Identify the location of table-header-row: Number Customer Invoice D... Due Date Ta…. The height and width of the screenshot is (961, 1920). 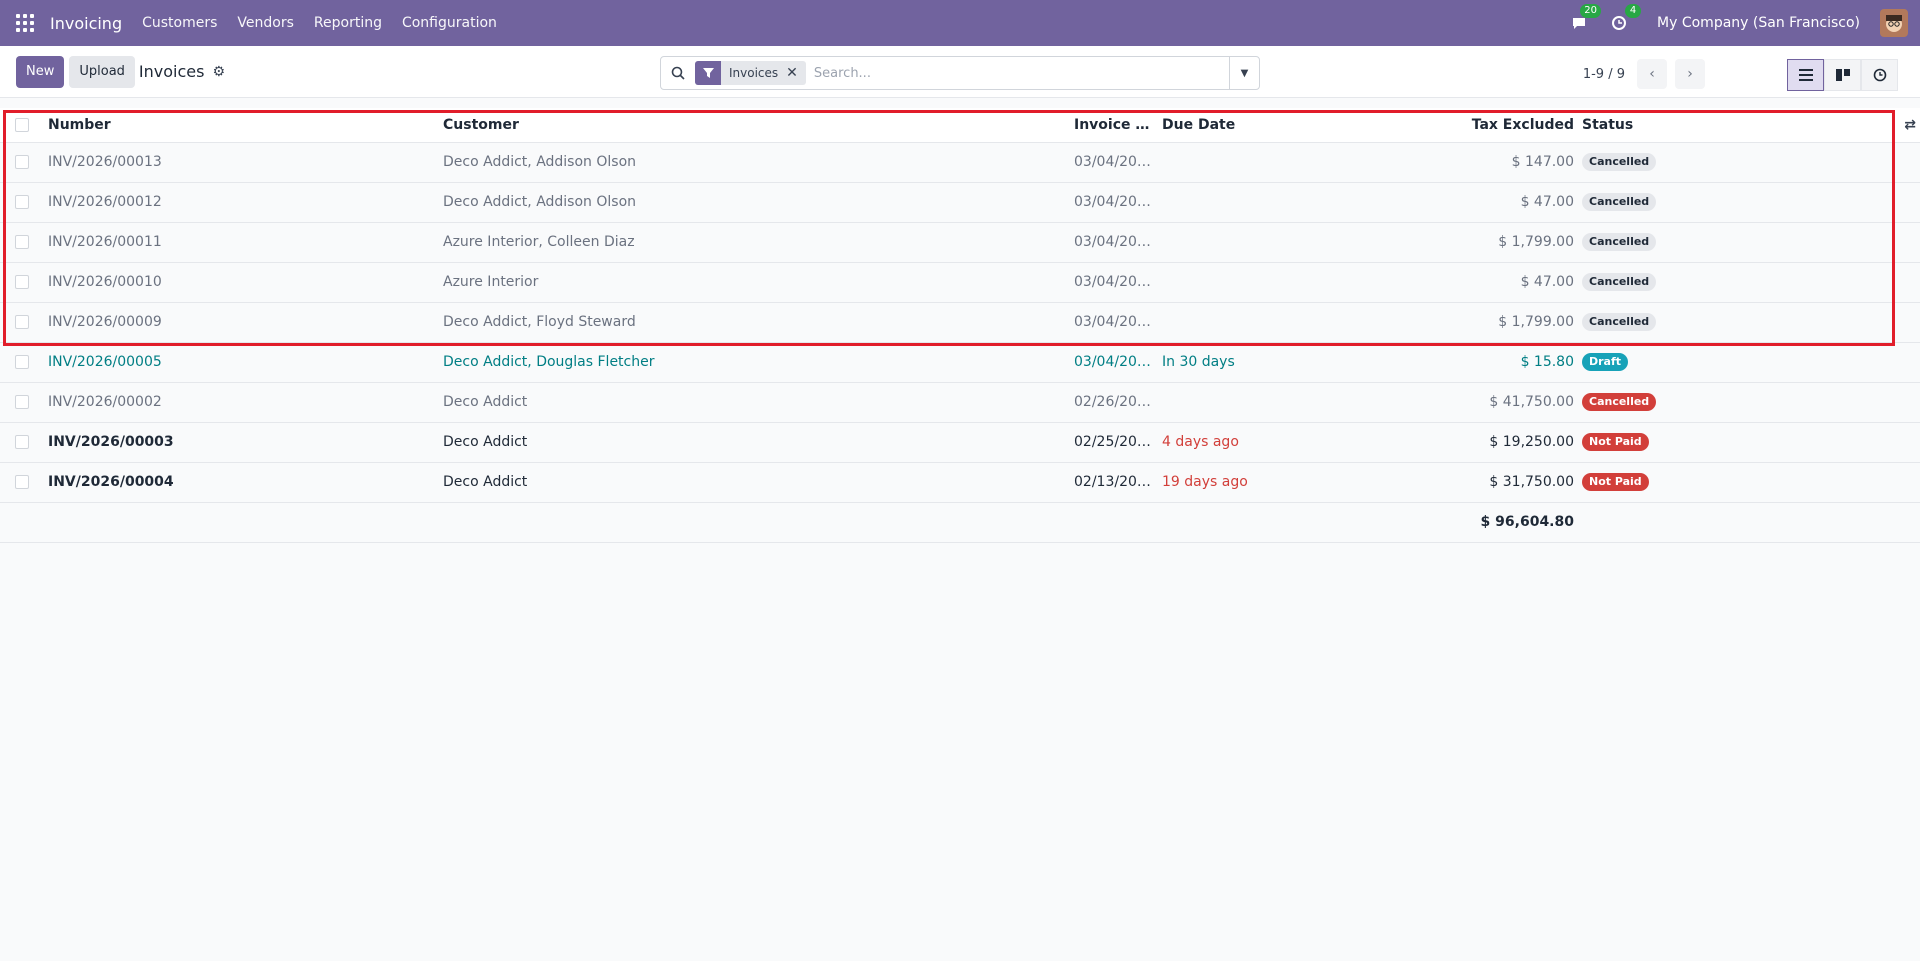
(960, 125).